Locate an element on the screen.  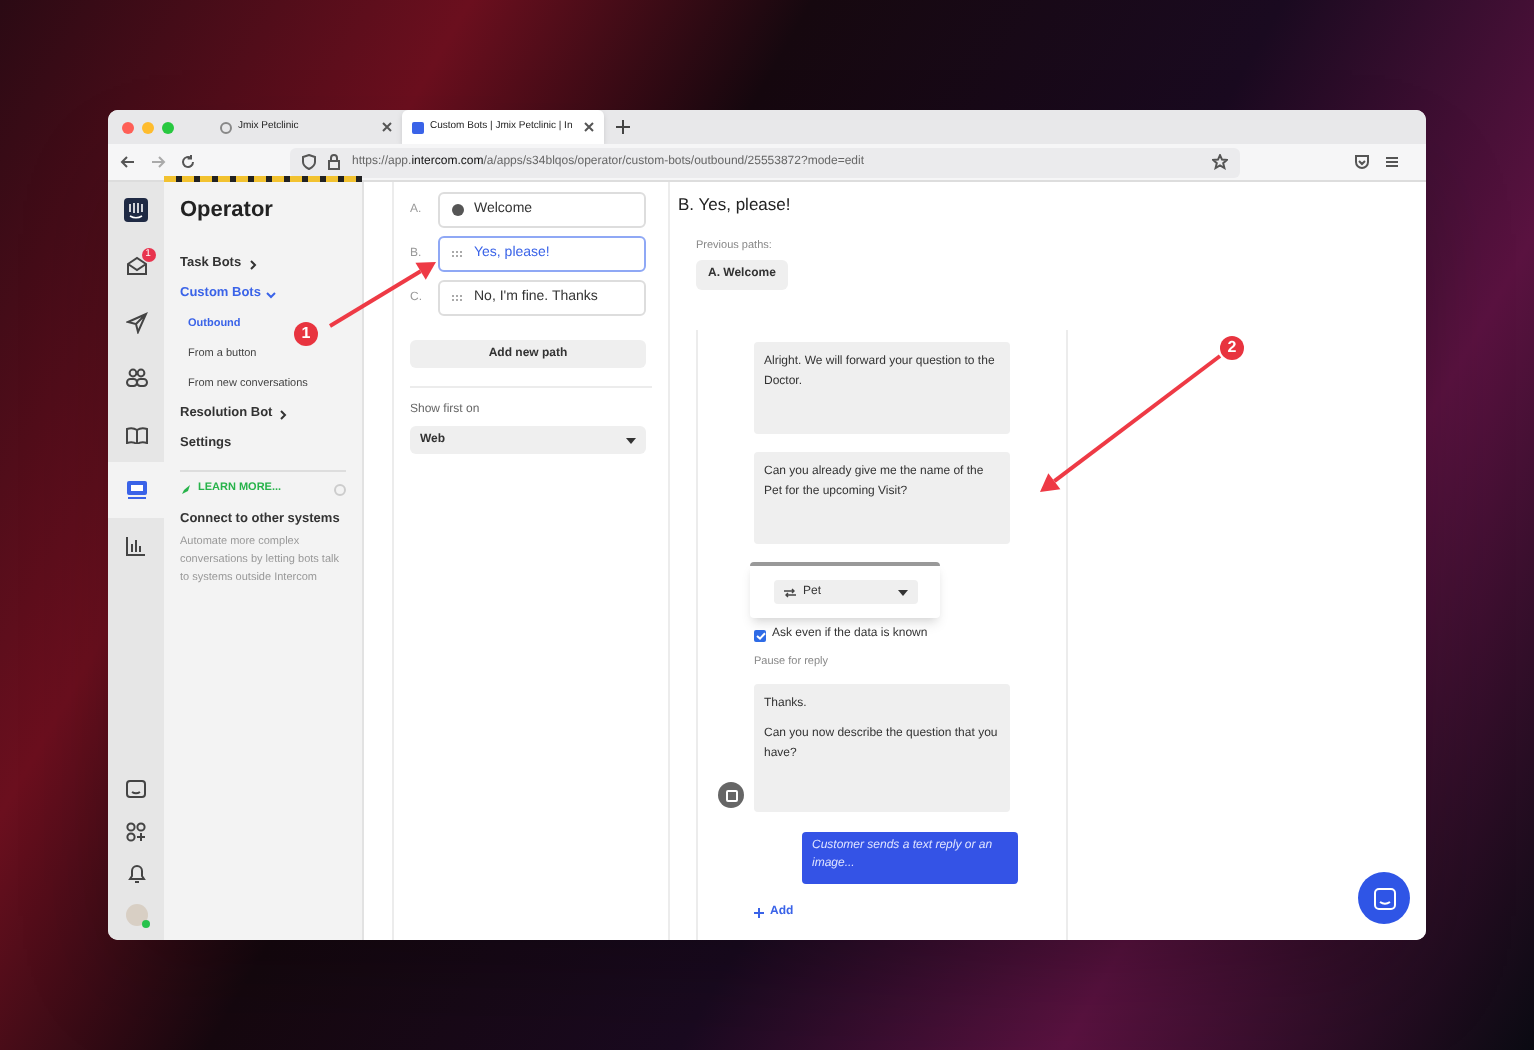
people-icon is located at coordinates (136, 378).